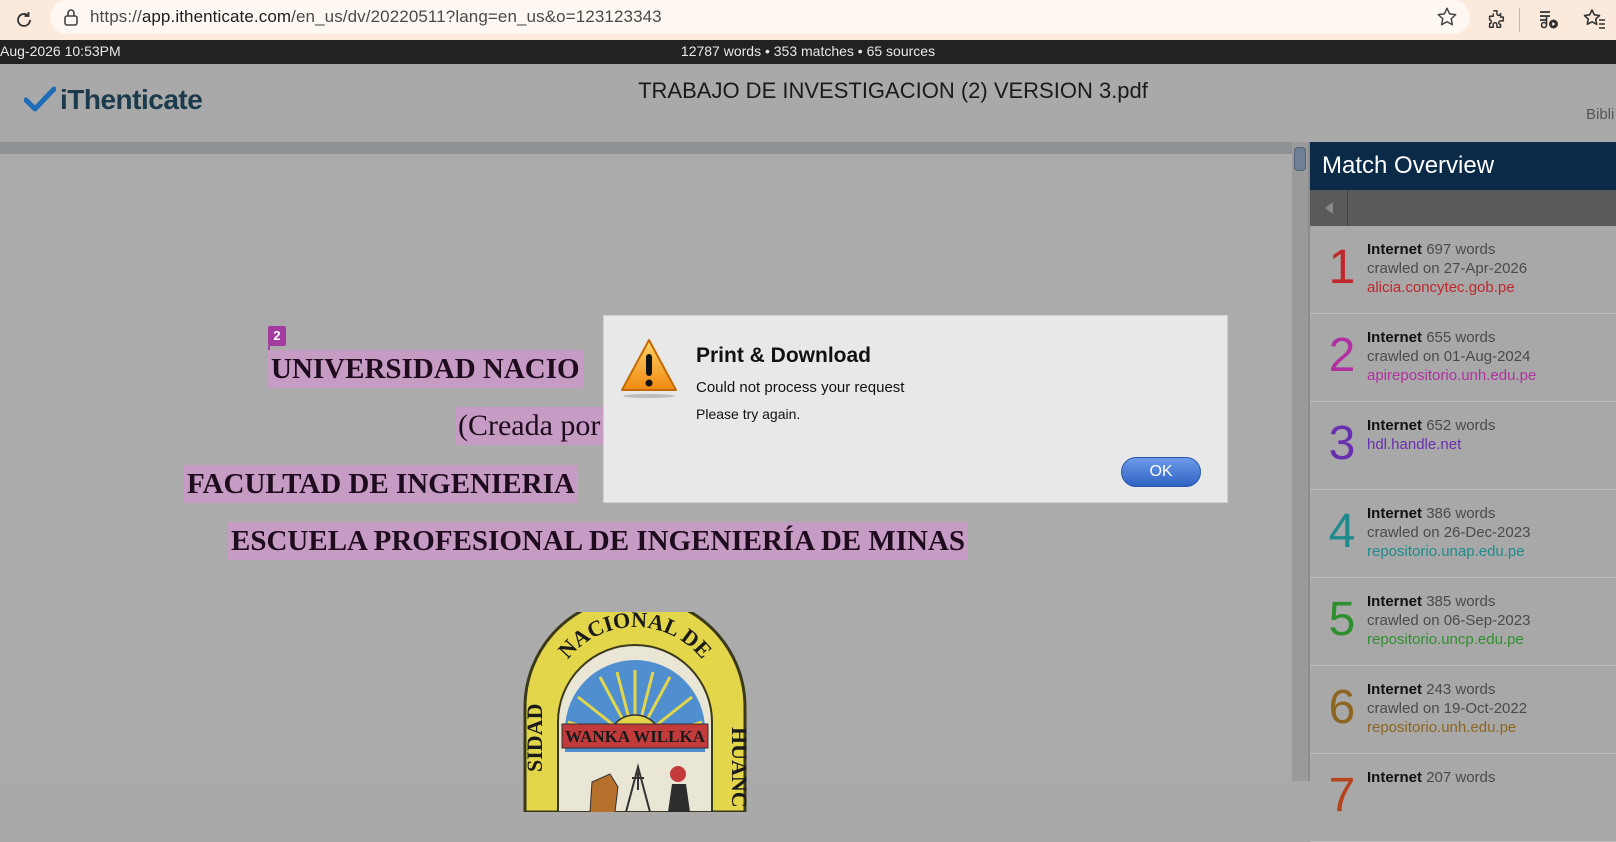  What do you see at coordinates (1342, 443) in the screenshot?
I see `match-number: 3` at bounding box center [1342, 443].